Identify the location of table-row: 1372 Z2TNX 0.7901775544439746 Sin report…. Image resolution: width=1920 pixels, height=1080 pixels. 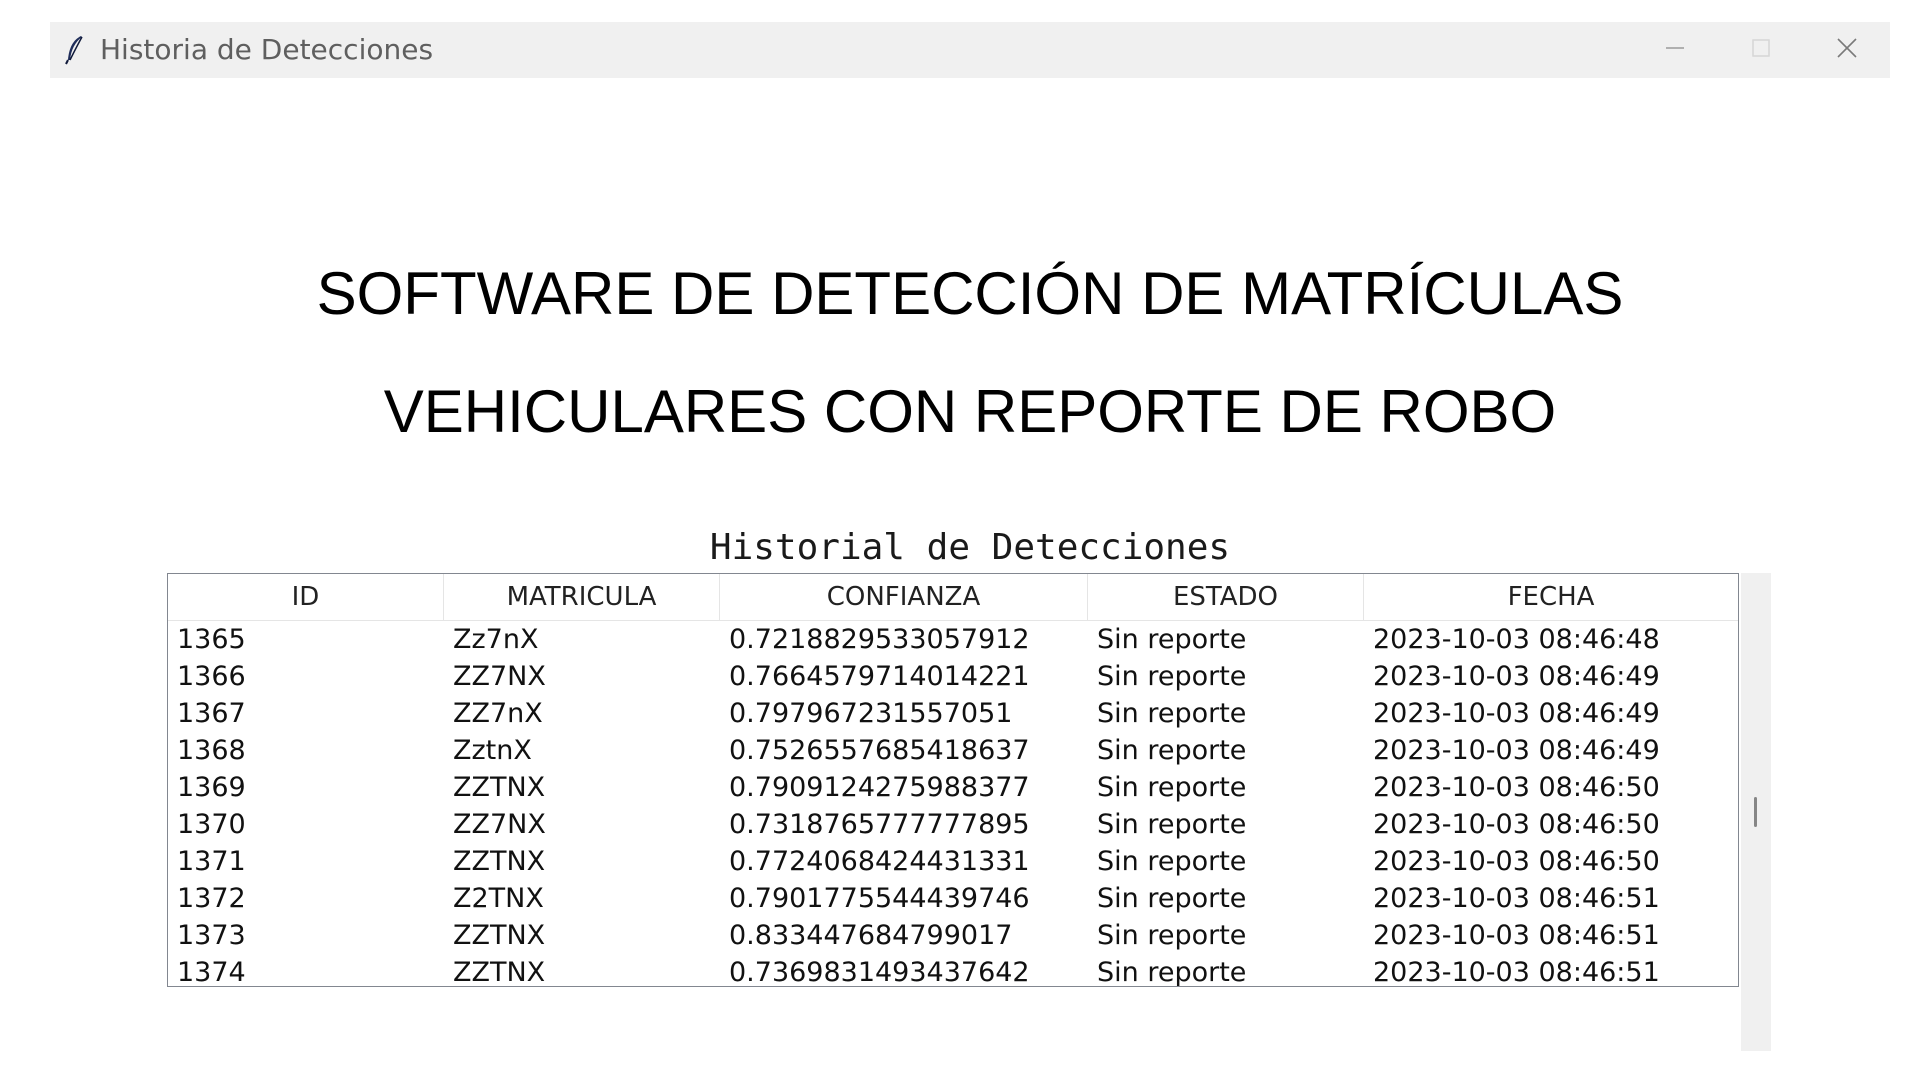
(953, 898).